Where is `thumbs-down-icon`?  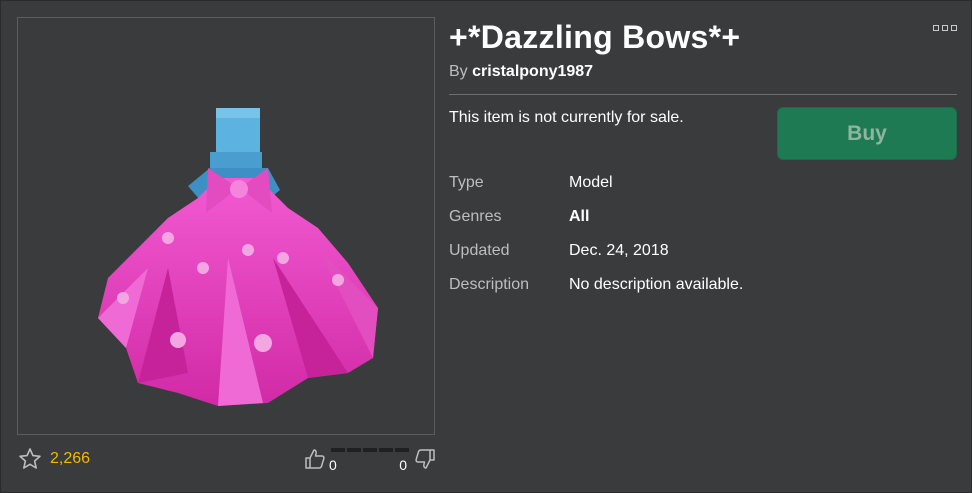 thumbs-down-icon is located at coordinates (425, 459).